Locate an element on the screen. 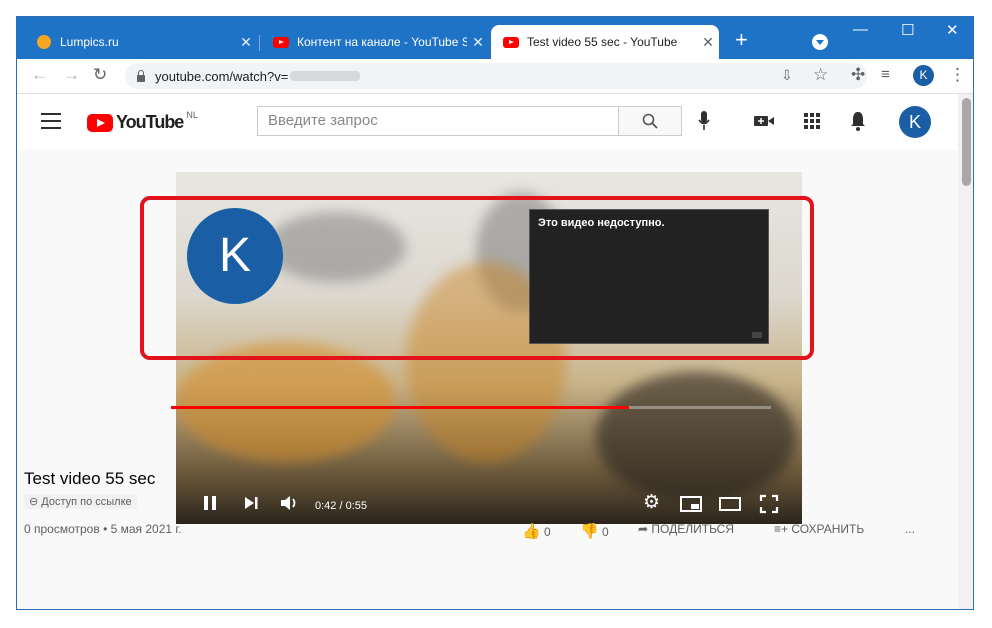  forward-icon: → is located at coordinates (71, 75).